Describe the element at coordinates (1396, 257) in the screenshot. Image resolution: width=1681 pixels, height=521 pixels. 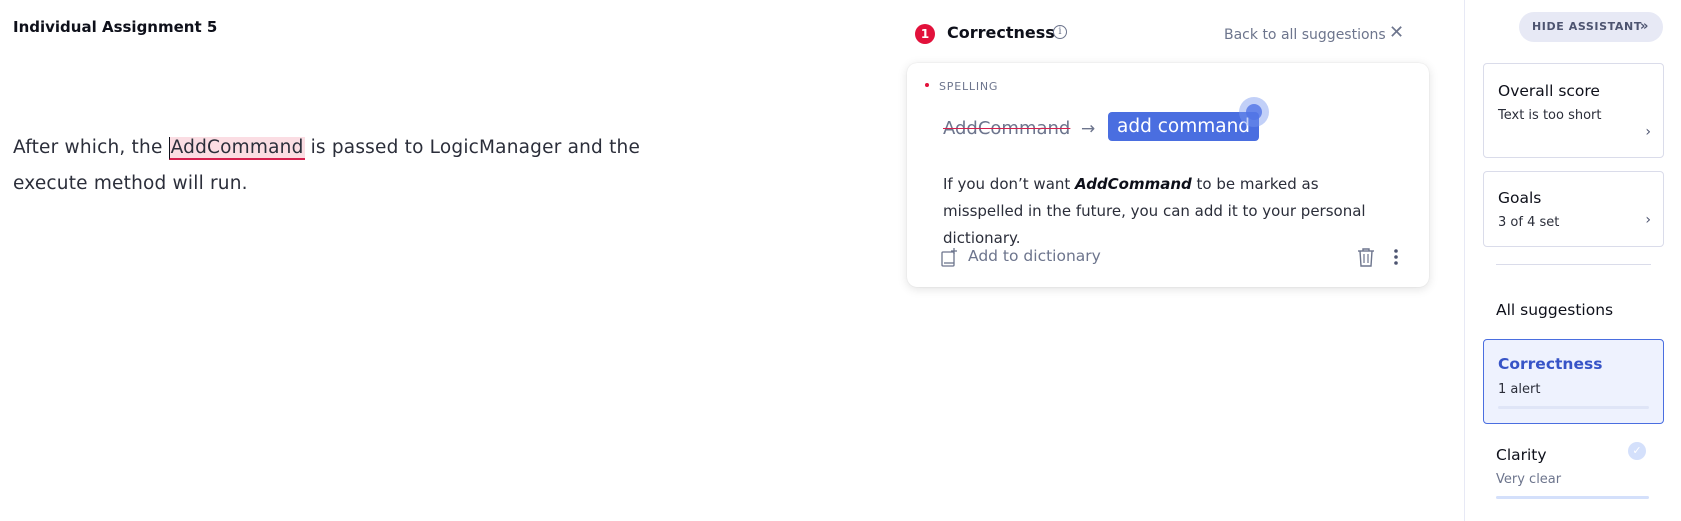
I see `more-options-icon` at that location.